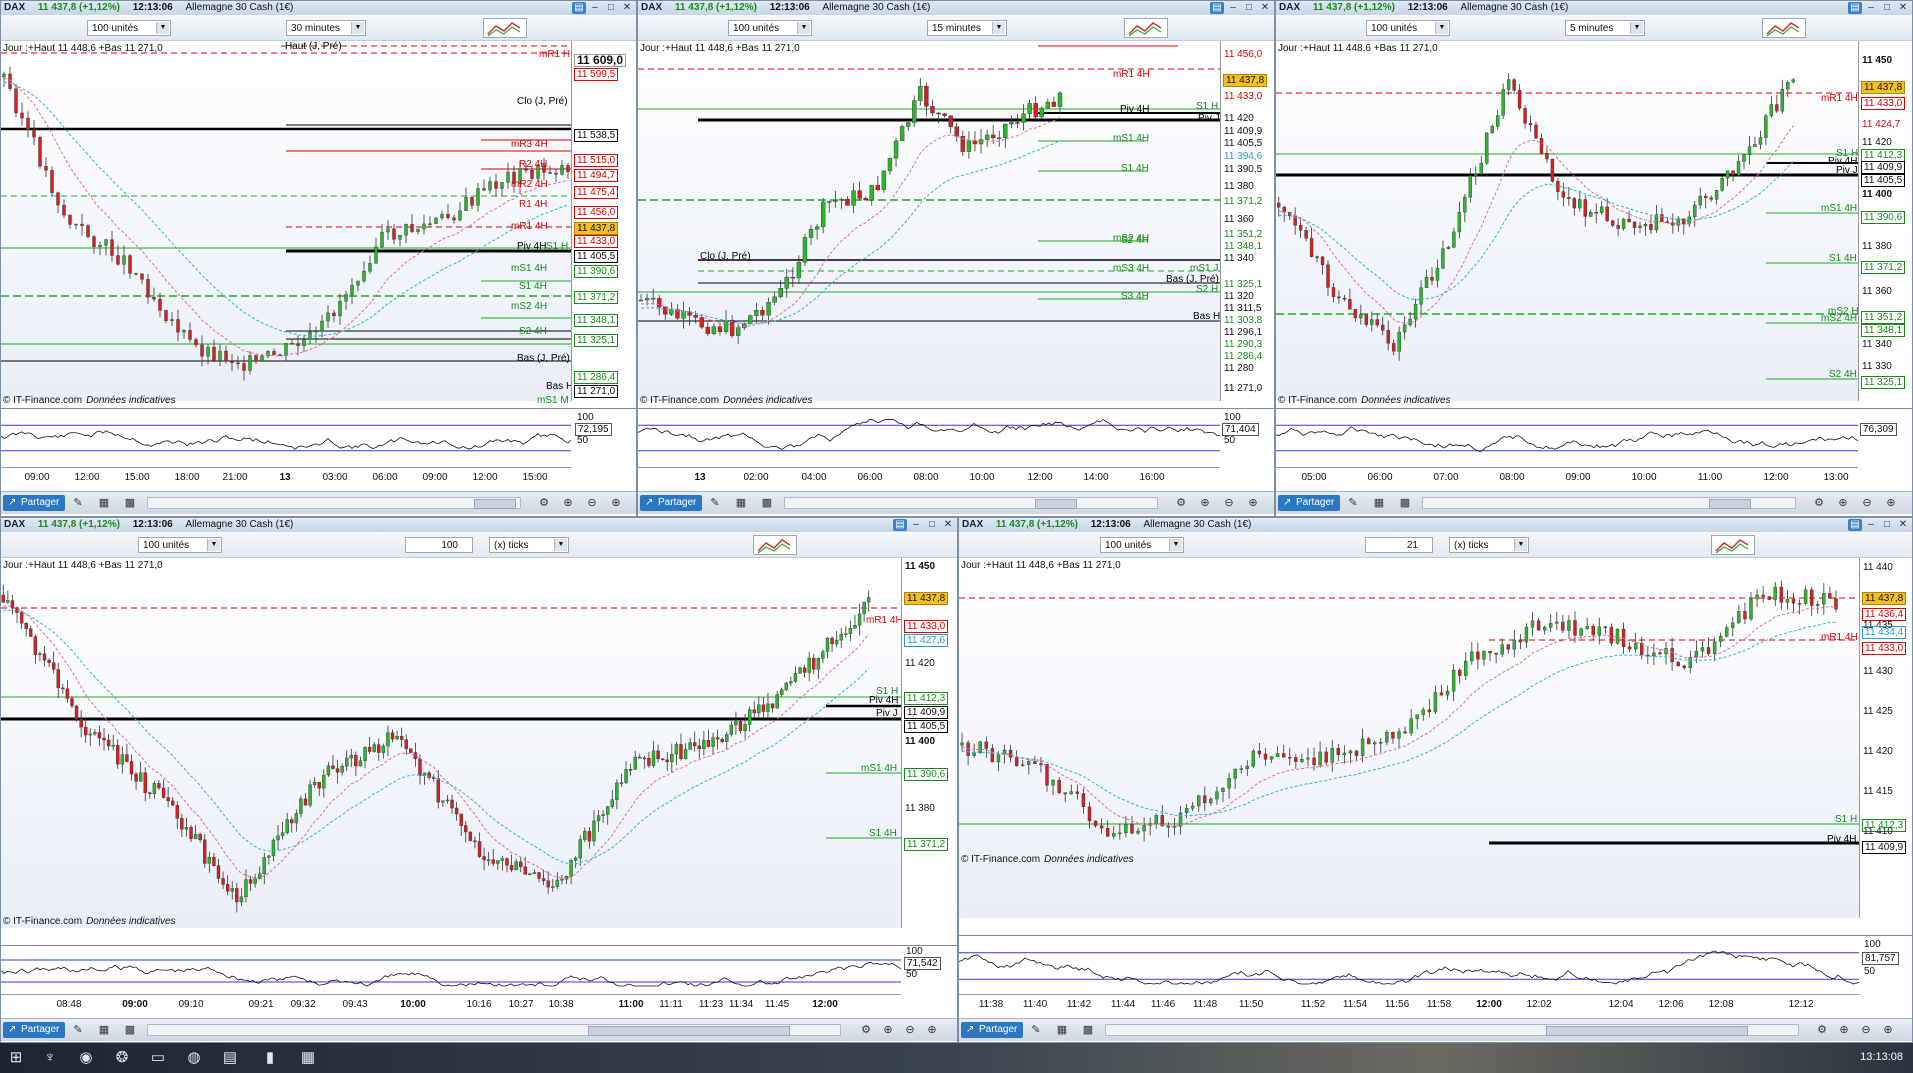 This screenshot has width=1913, height=1073. What do you see at coordinates (230, 1058) in the screenshot?
I see `app-icon: ▤` at bounding box center [230, 1058].